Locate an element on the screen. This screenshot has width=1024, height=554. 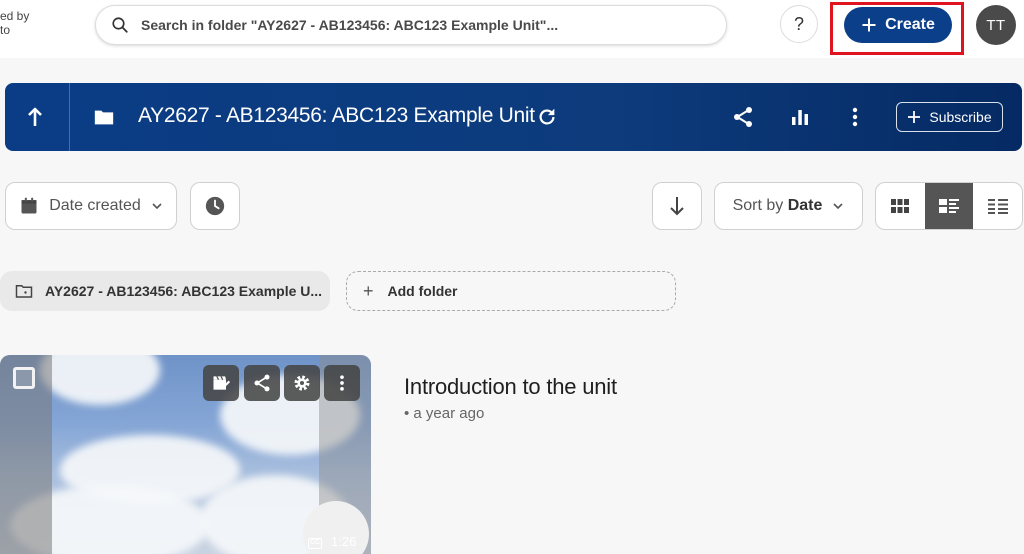
avatar: TT is located at coordinates (996, 25).